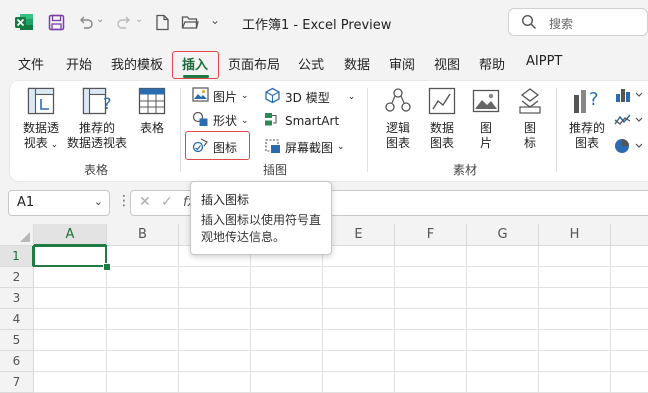 Image resolution: width=648 pixels, height=393 pixels. I want to click on tab-file: 文件, so click(31, 63).